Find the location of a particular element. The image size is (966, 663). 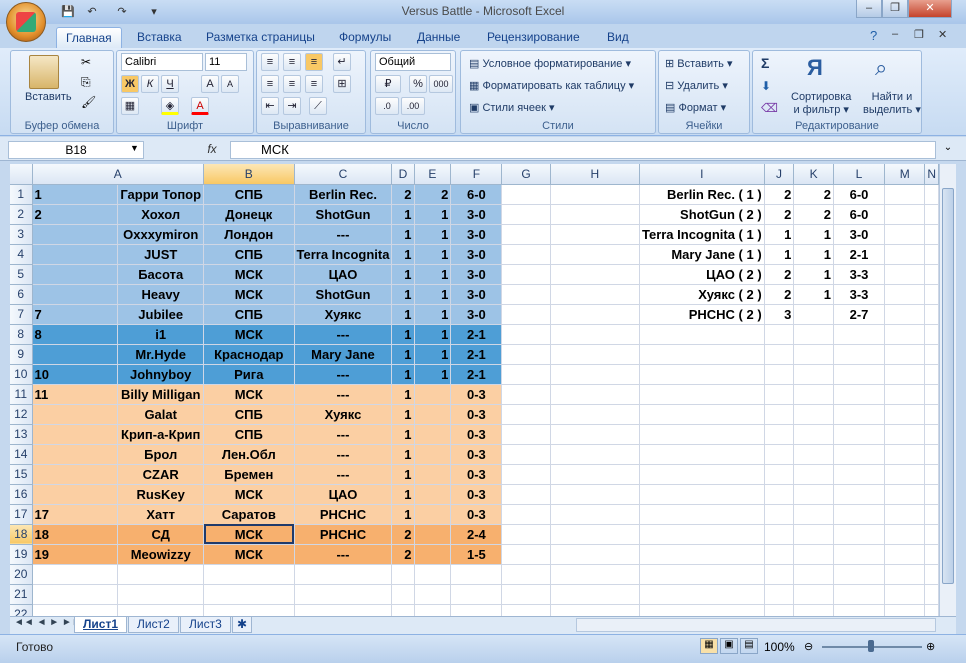

sheet-tab-1: Лист1 is located at coordinates (101, 625).